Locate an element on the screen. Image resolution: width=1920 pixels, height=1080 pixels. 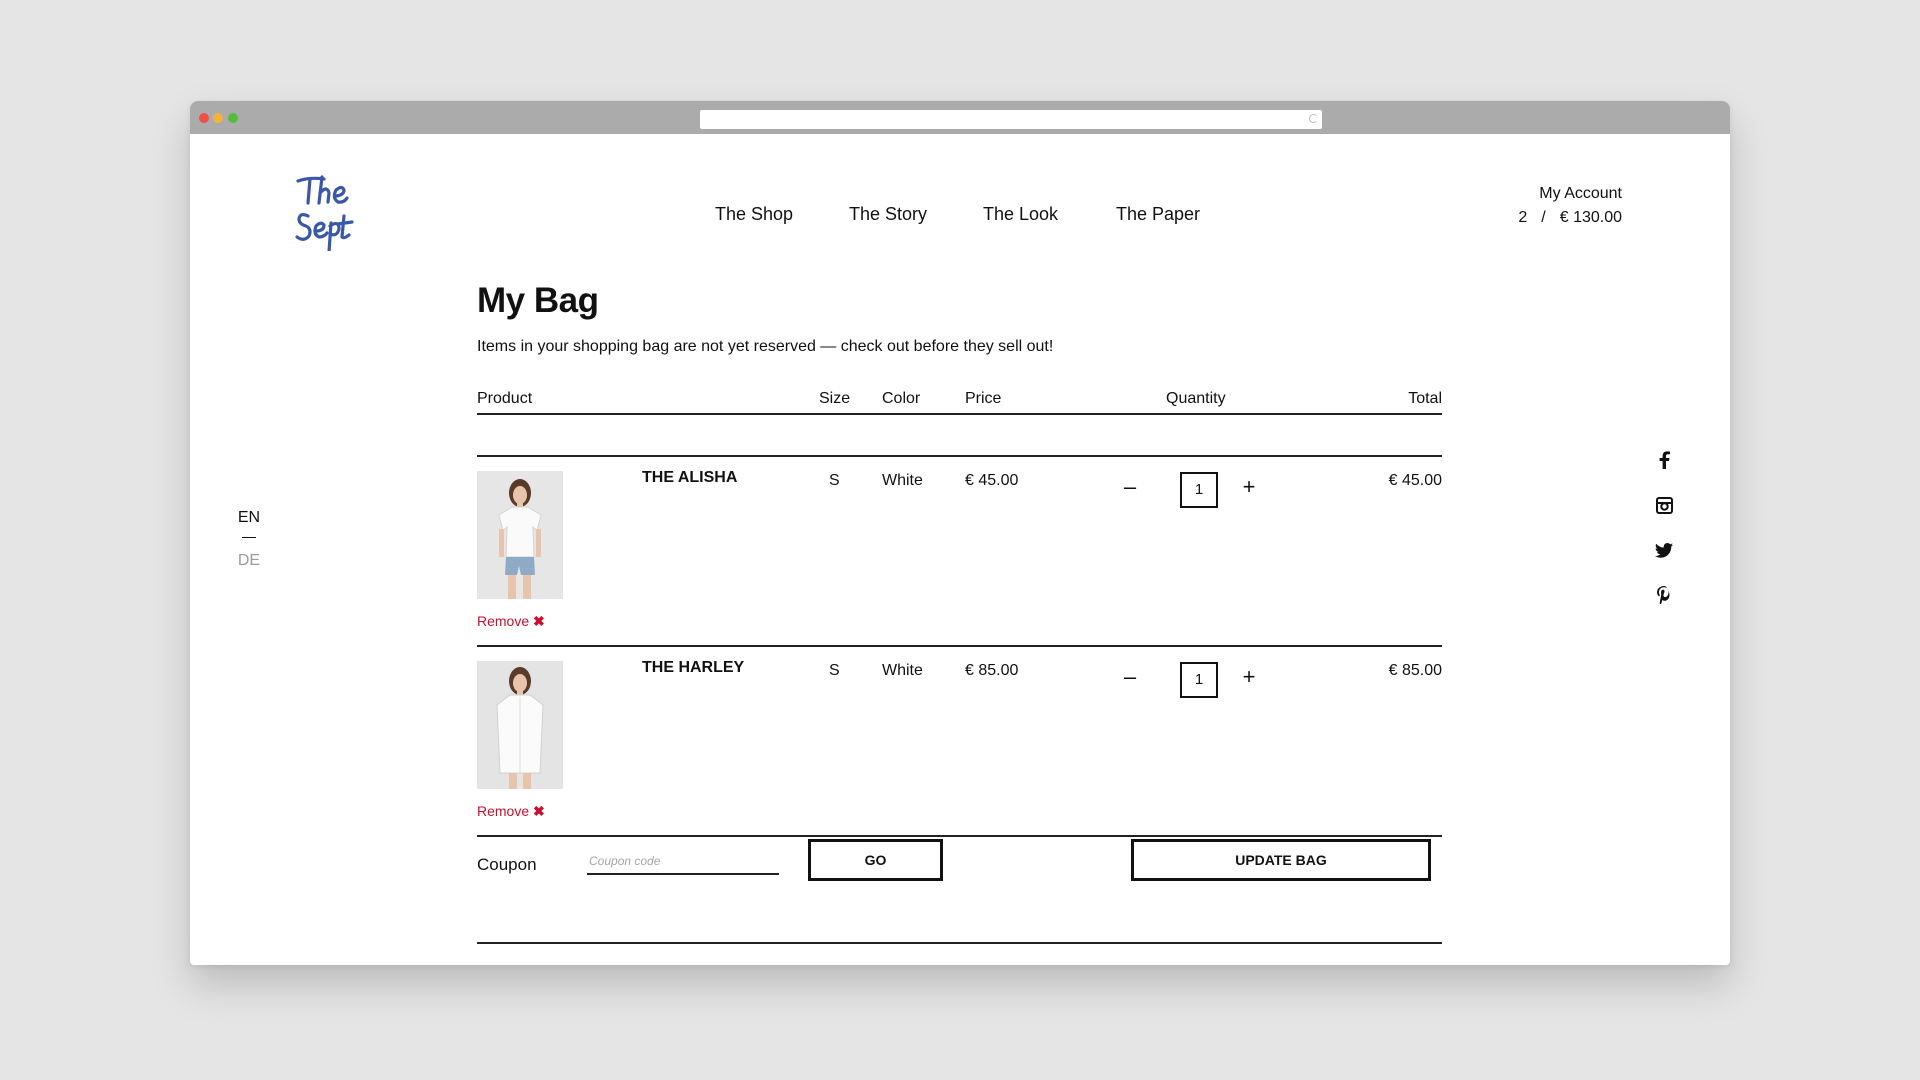
nav-the-story: The Story is located at coordinates (888, 214).